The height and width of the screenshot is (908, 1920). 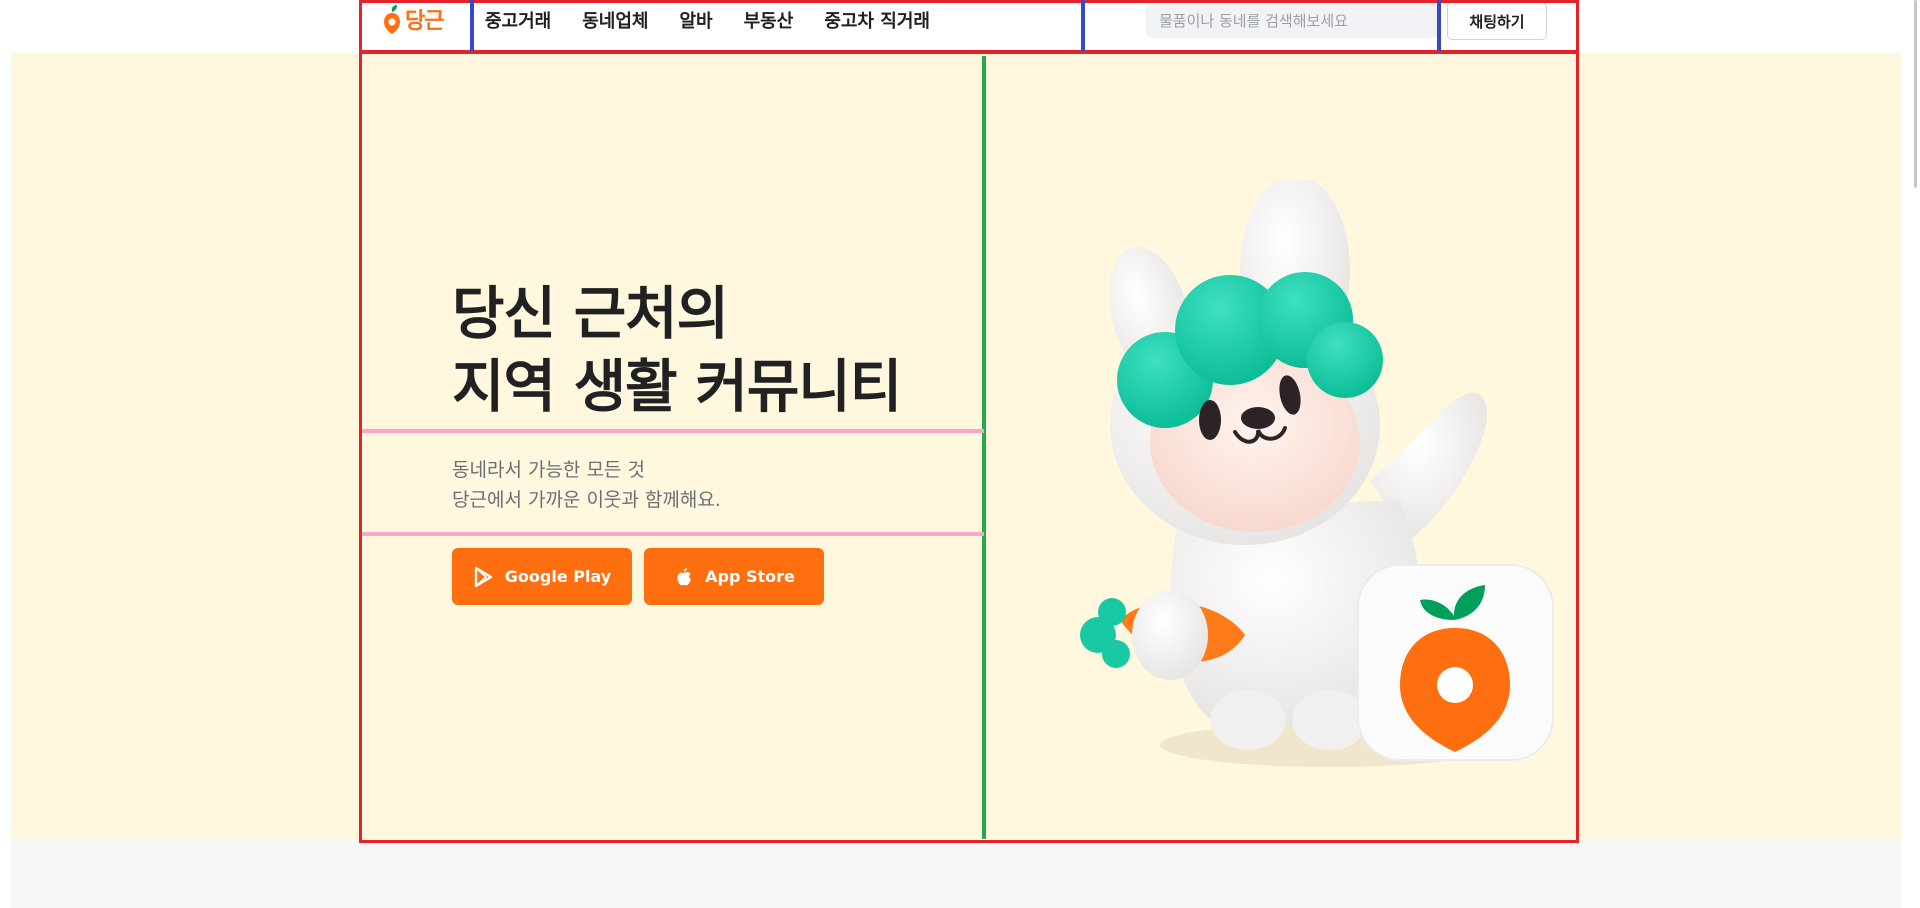 What do you see at coordinates (1497, 21) in the screenshot?
I see `chat-button: 채팅하기` at bounding box center [1497, 21].